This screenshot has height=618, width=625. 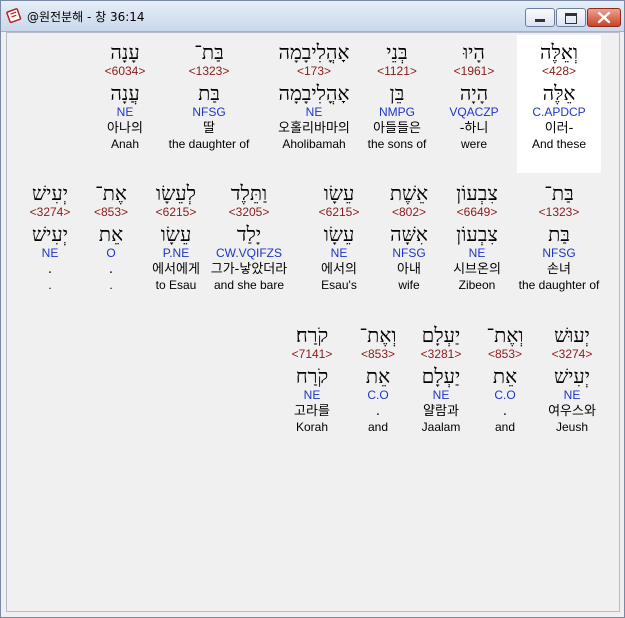 What do you see at coordinates (474, 71) in the screenshot?
I see `strong-number: <1961>` at bounding box center [474, 71].